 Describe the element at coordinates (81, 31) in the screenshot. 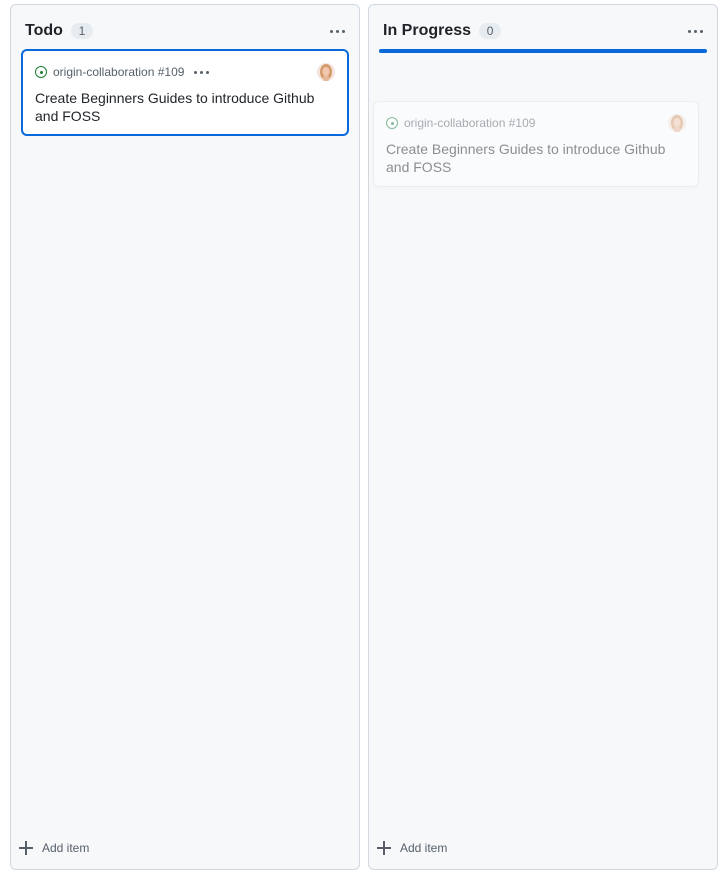

I see `column-count-badge: 1` at that location.